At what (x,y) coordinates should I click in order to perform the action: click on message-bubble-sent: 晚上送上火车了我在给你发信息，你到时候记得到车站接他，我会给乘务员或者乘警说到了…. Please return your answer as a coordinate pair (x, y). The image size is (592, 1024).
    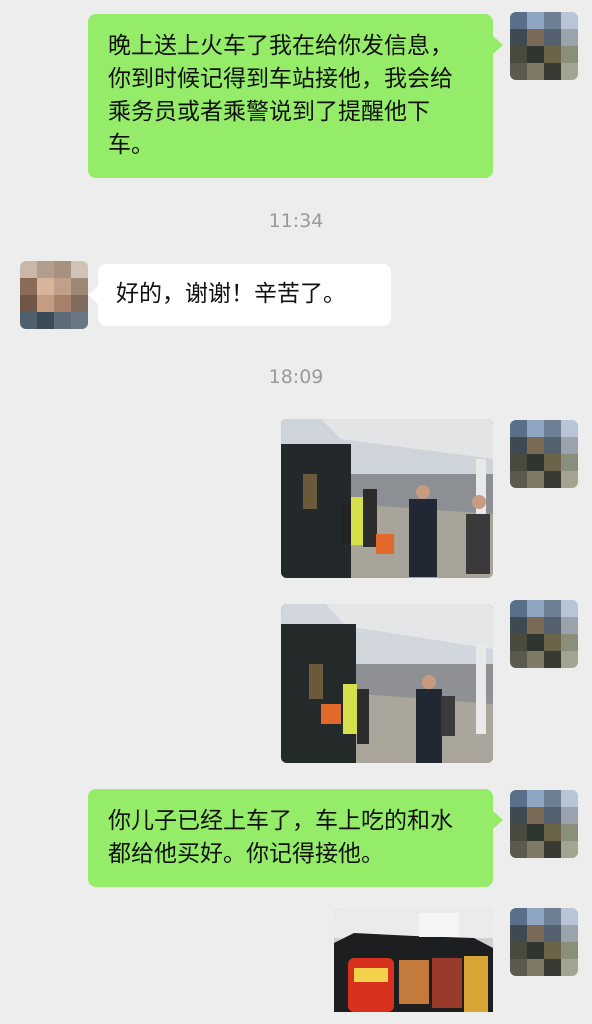
    Looking at the image, I should click on (295, 96).